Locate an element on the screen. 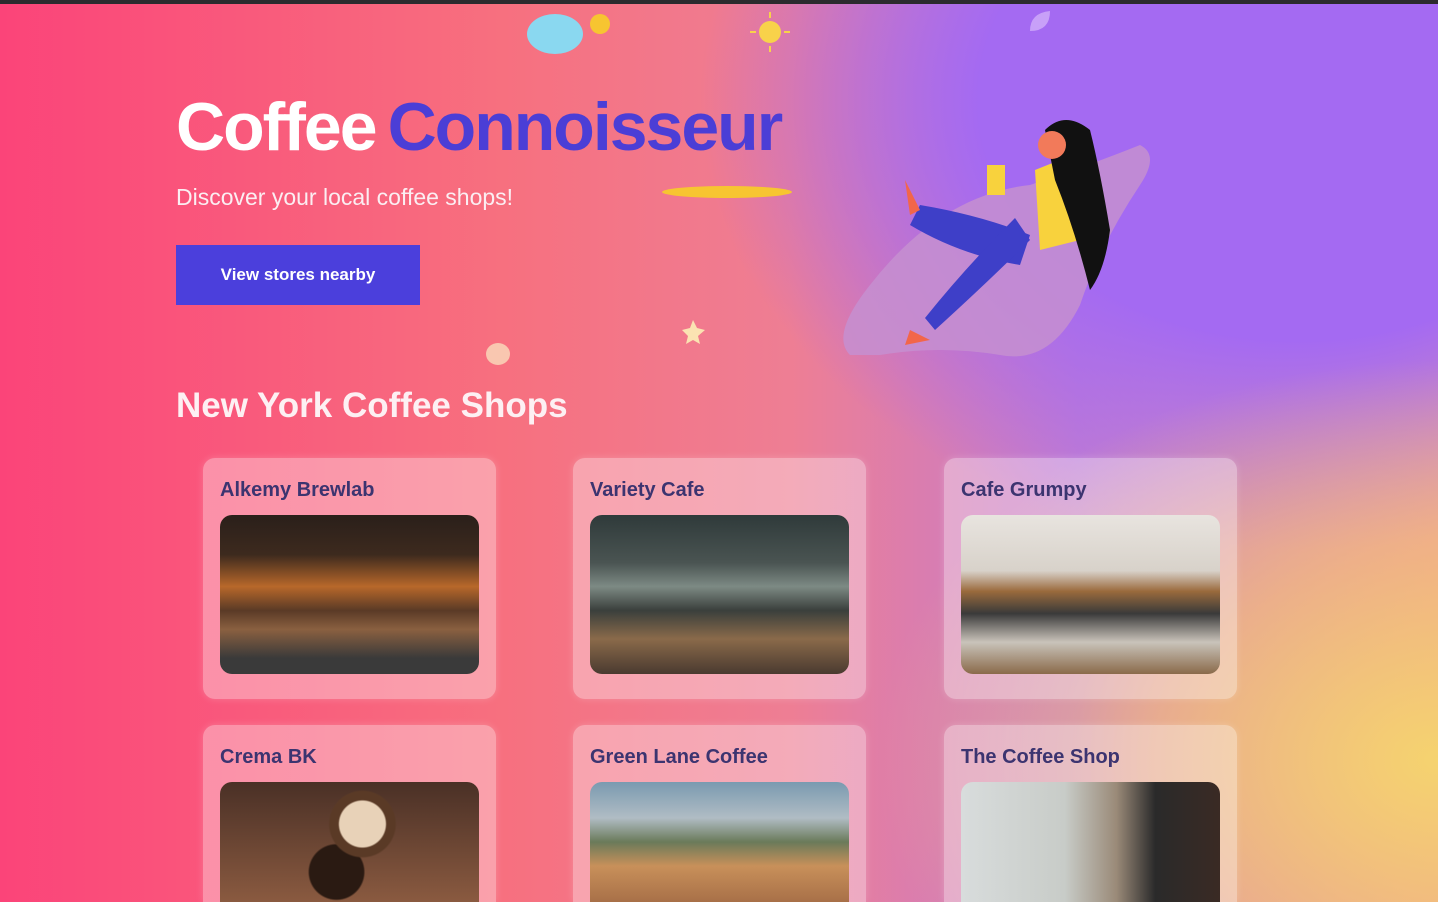 This screenshot has width=1438, height=902. hero-subtitle: Discover your local coffee shops! is located at coordinates (345, 197).